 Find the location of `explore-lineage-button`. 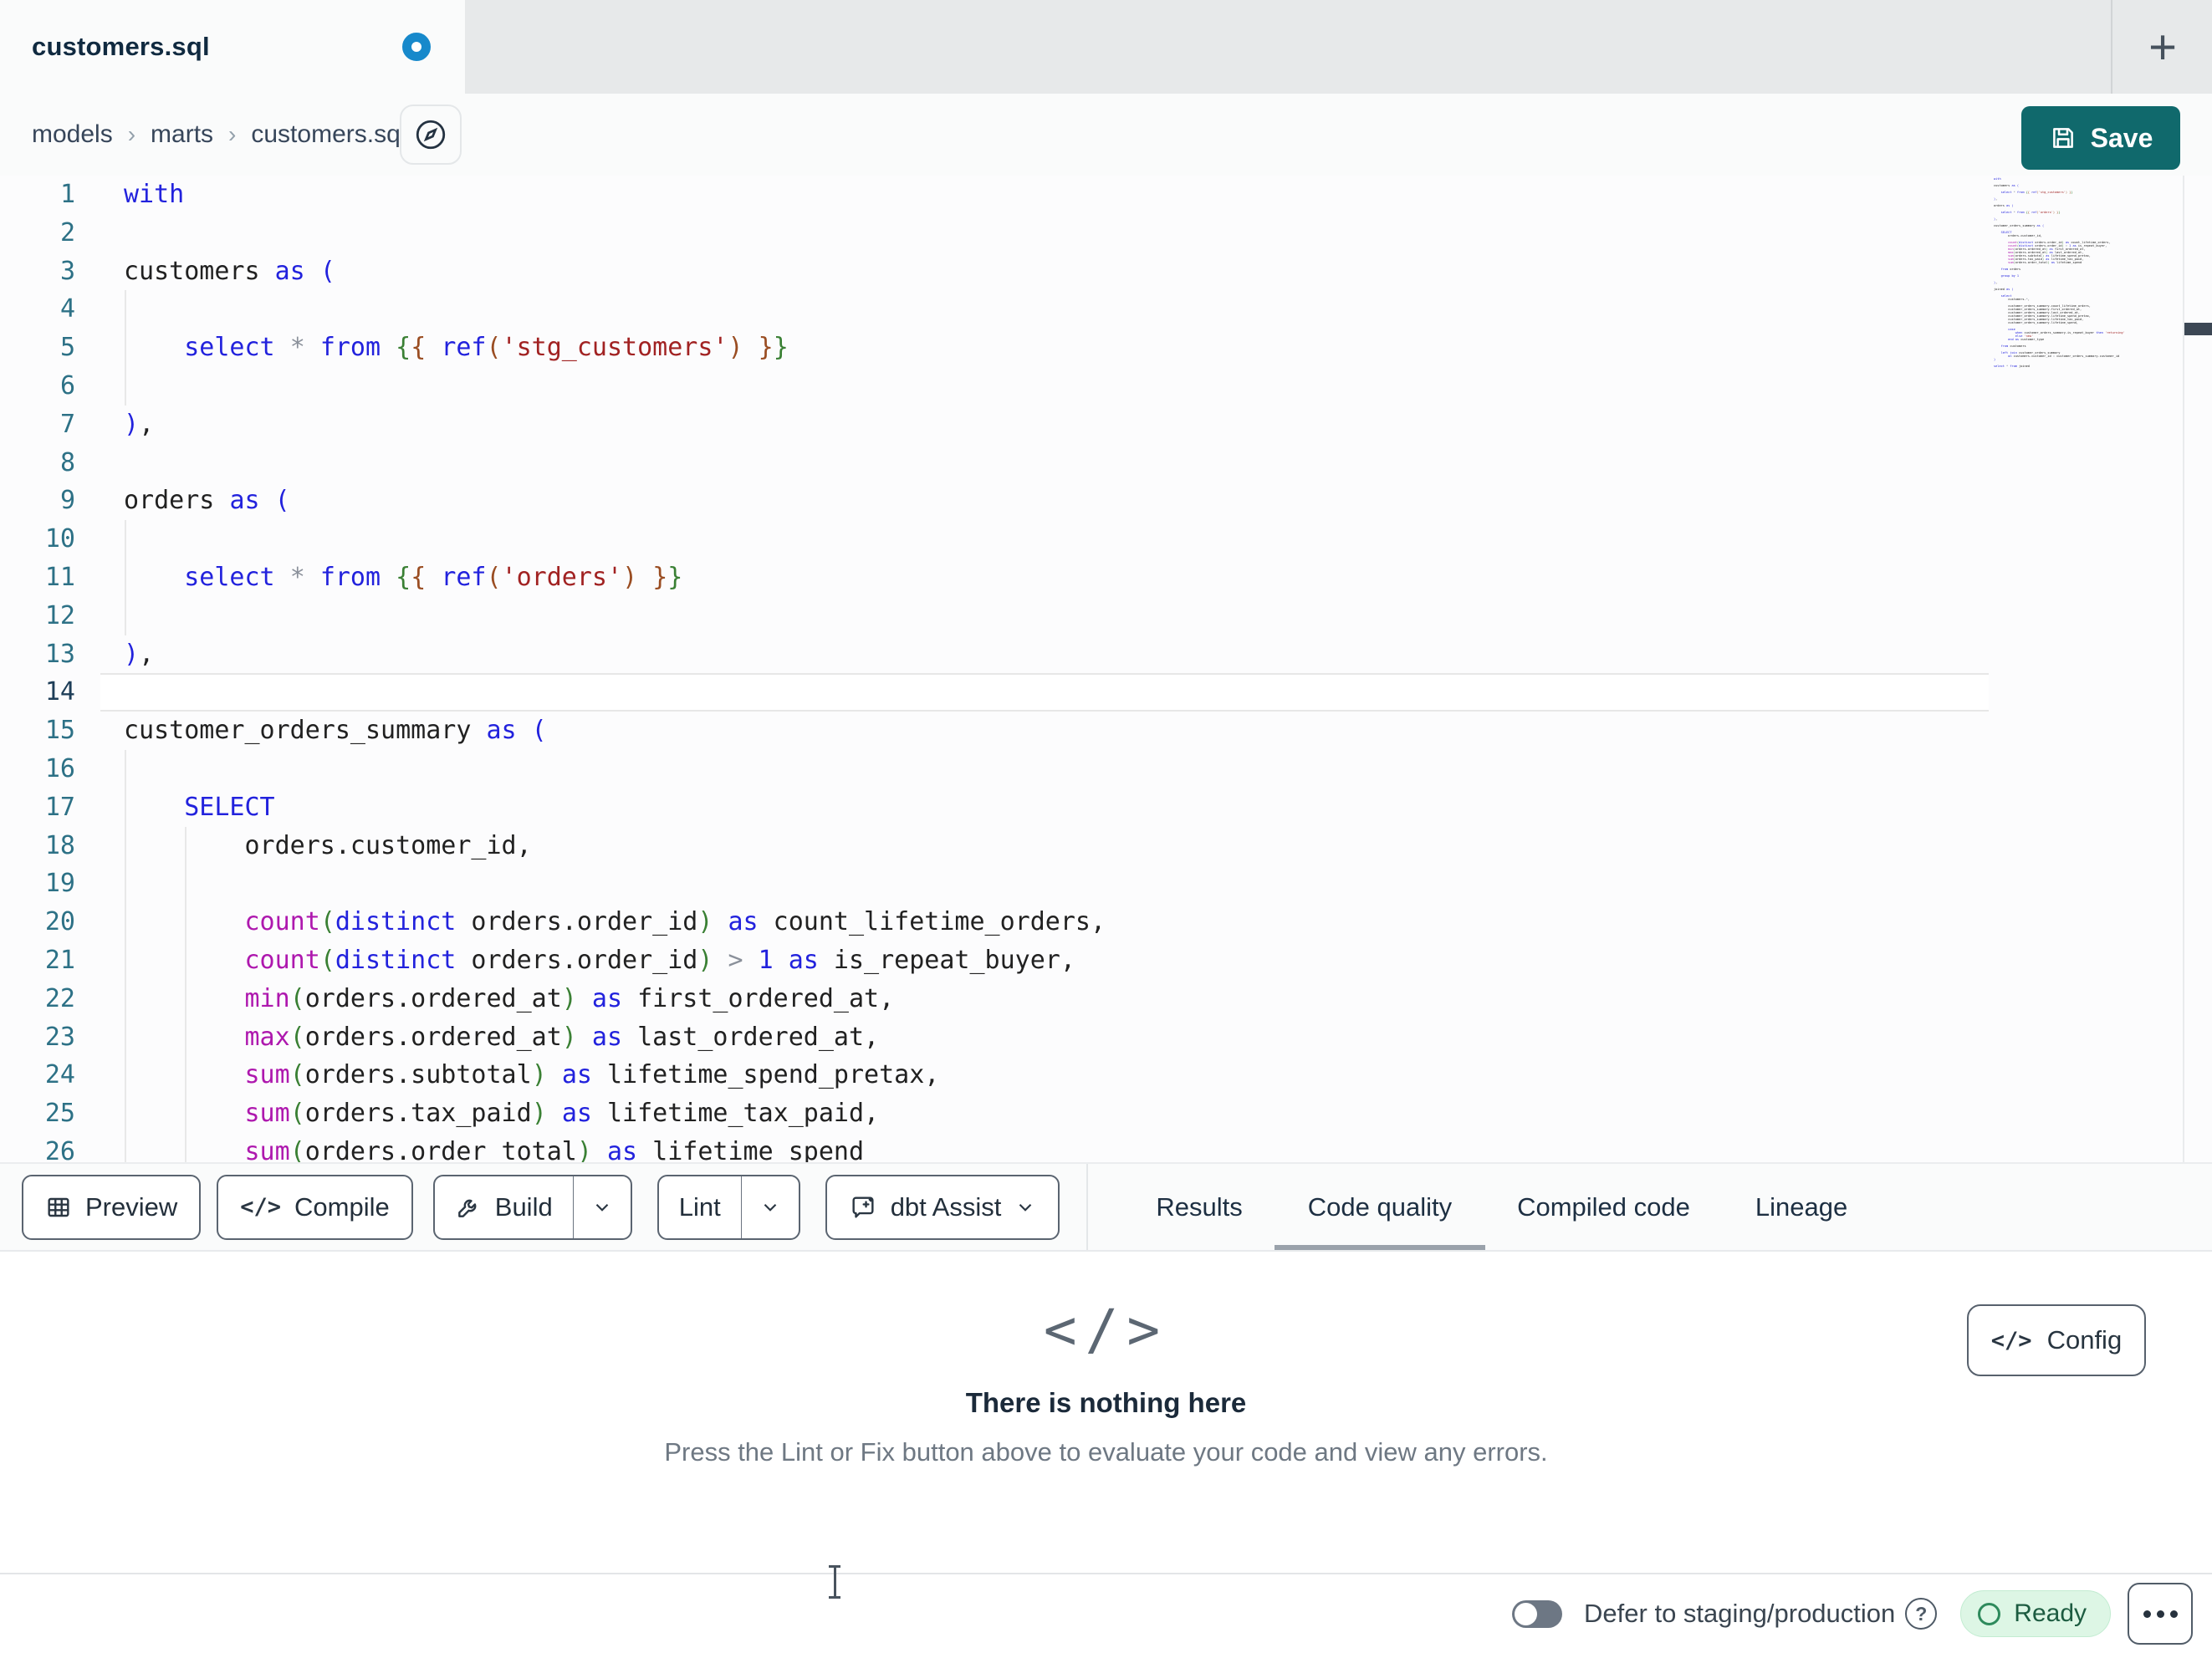

explore-lineage-button is located at coordinates (431, 135).